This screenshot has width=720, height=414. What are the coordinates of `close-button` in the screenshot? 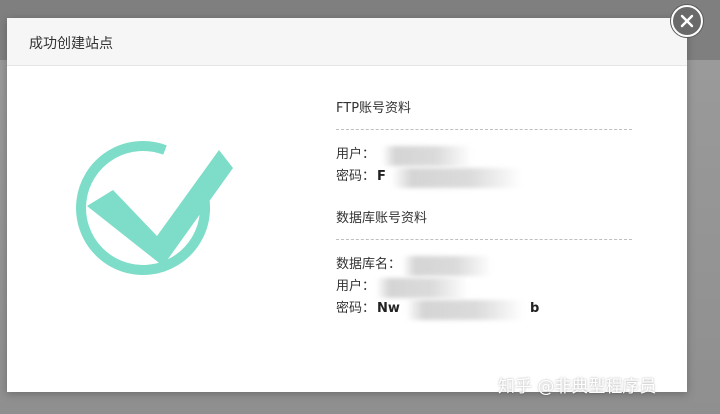 It's located at (687, 21).